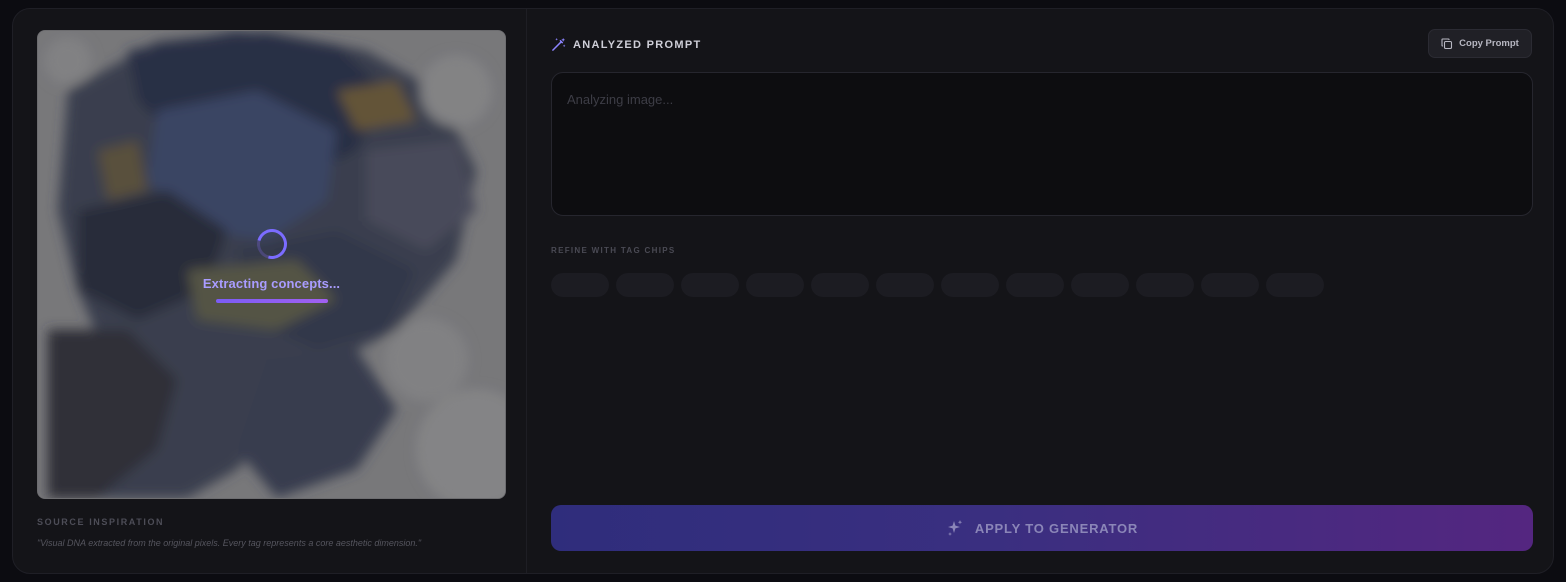 Image resolution: width=1566 pixels, height=582 pixels. I want to click on apply-to-generator-button: APPLY TO GENERATOR, so click(1042, 528).